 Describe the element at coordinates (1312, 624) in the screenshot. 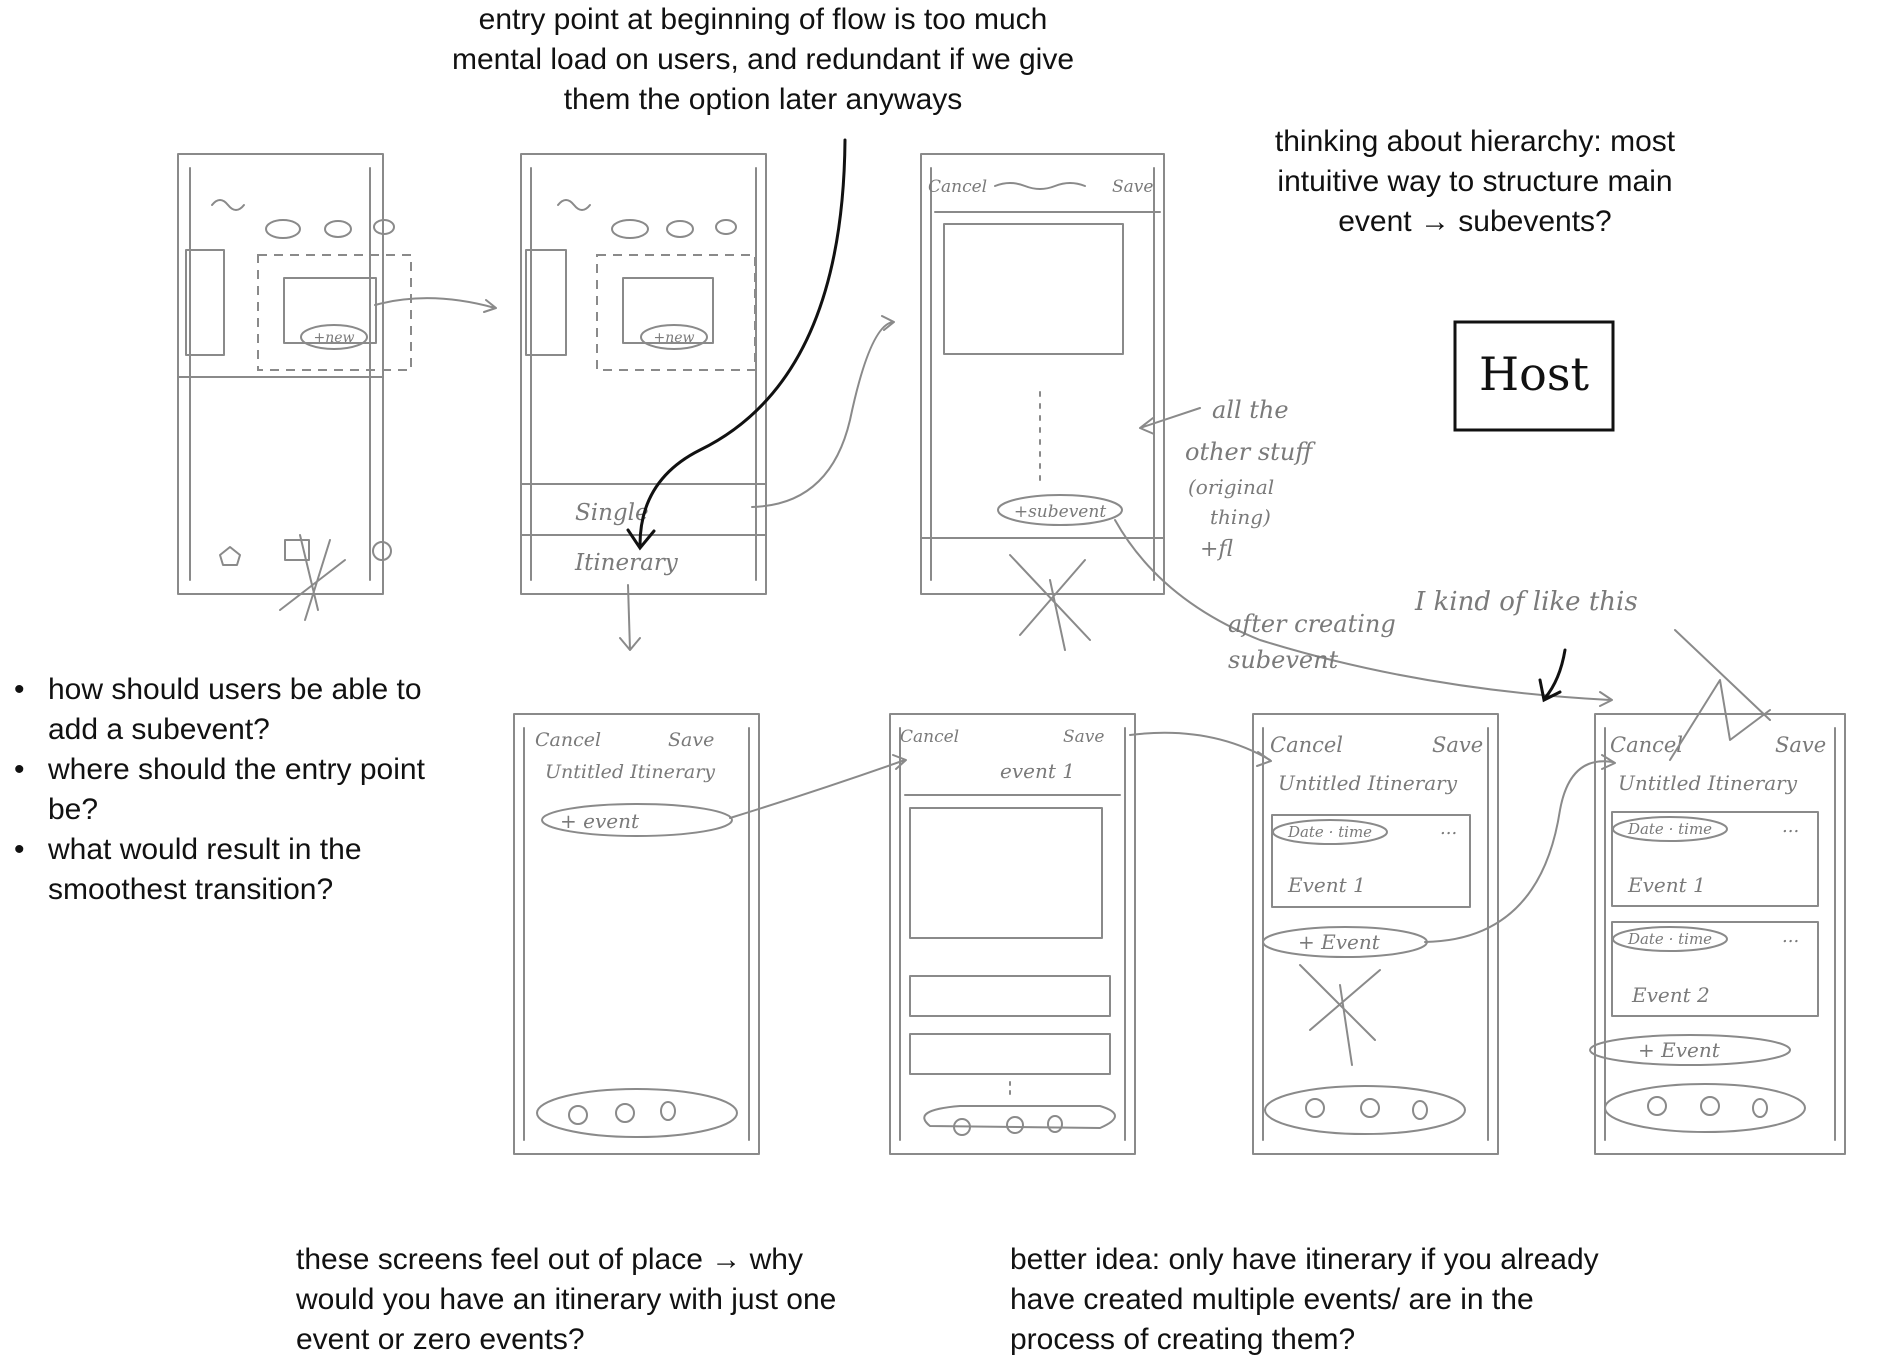

I see `svg-text: after creating` at that location.